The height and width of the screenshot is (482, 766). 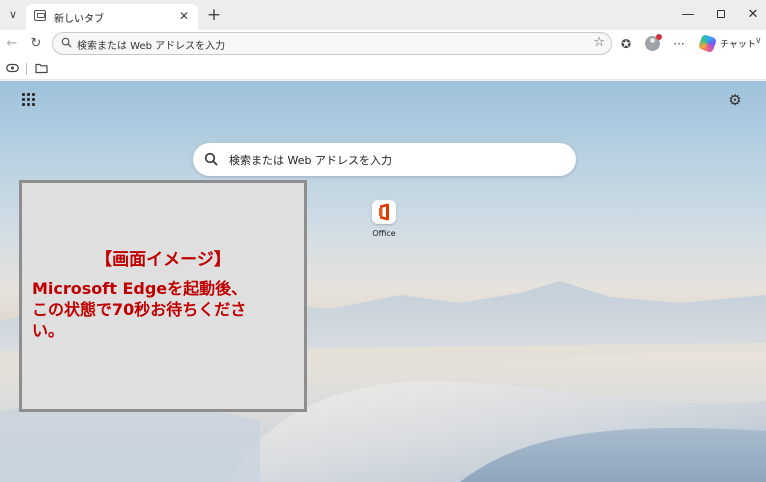 I want to click on toolbar: ← ↻ 検索または Web アドレスを入力 ☆ ✪ ··· チャット ∨, so click(x=383, y=44).